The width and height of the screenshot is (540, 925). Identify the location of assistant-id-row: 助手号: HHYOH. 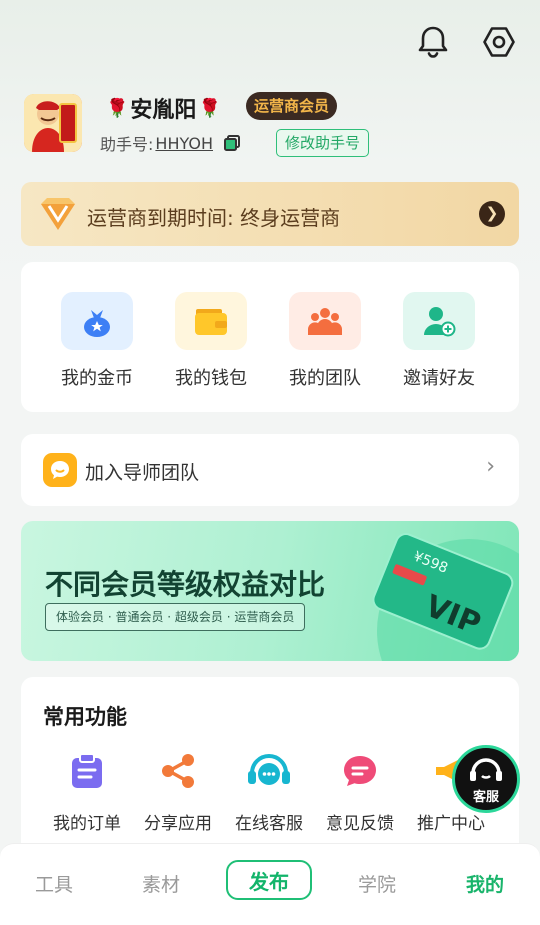
(170, 143).